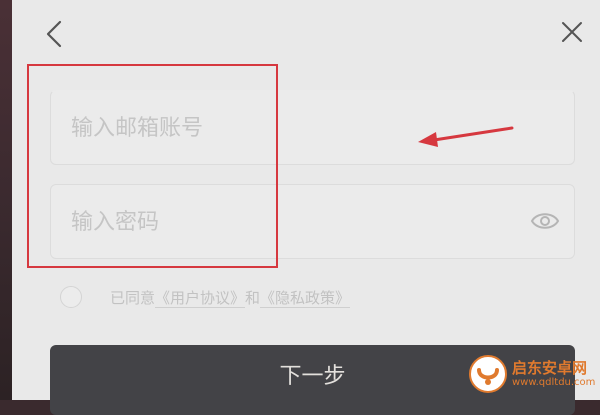 This screenshot has height=415, width=600. I want to click on background-strip, so click(6, 200).